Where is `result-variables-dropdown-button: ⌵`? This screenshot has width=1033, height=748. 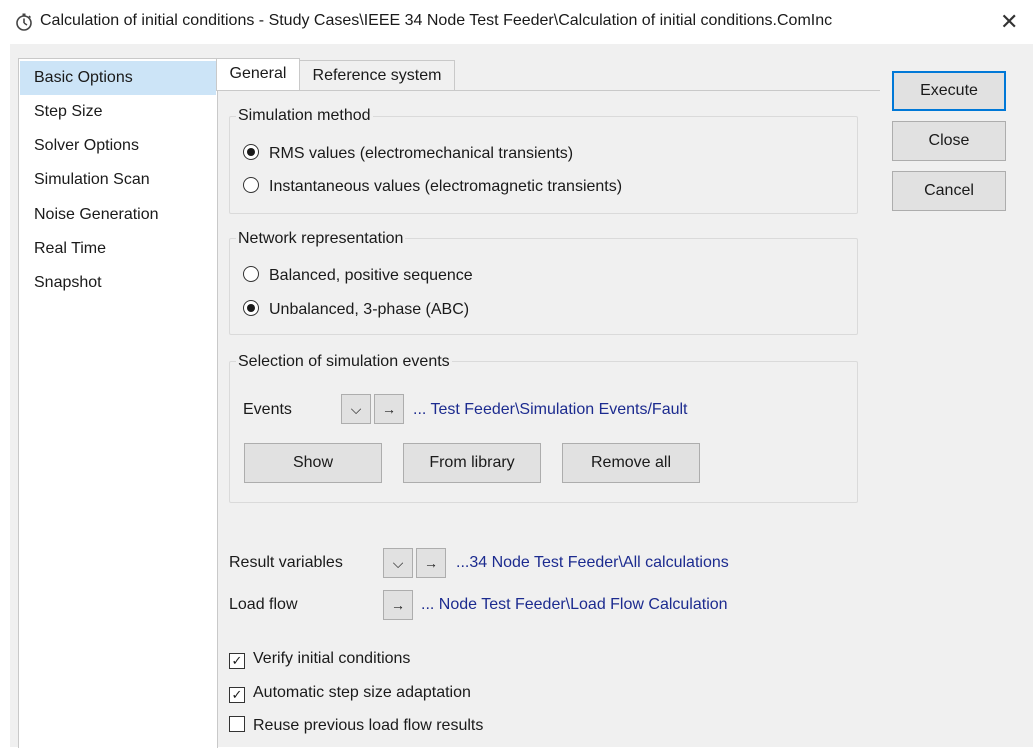 result-variables-dropdown-button: ⌵ is located at coordinates (398, 563).